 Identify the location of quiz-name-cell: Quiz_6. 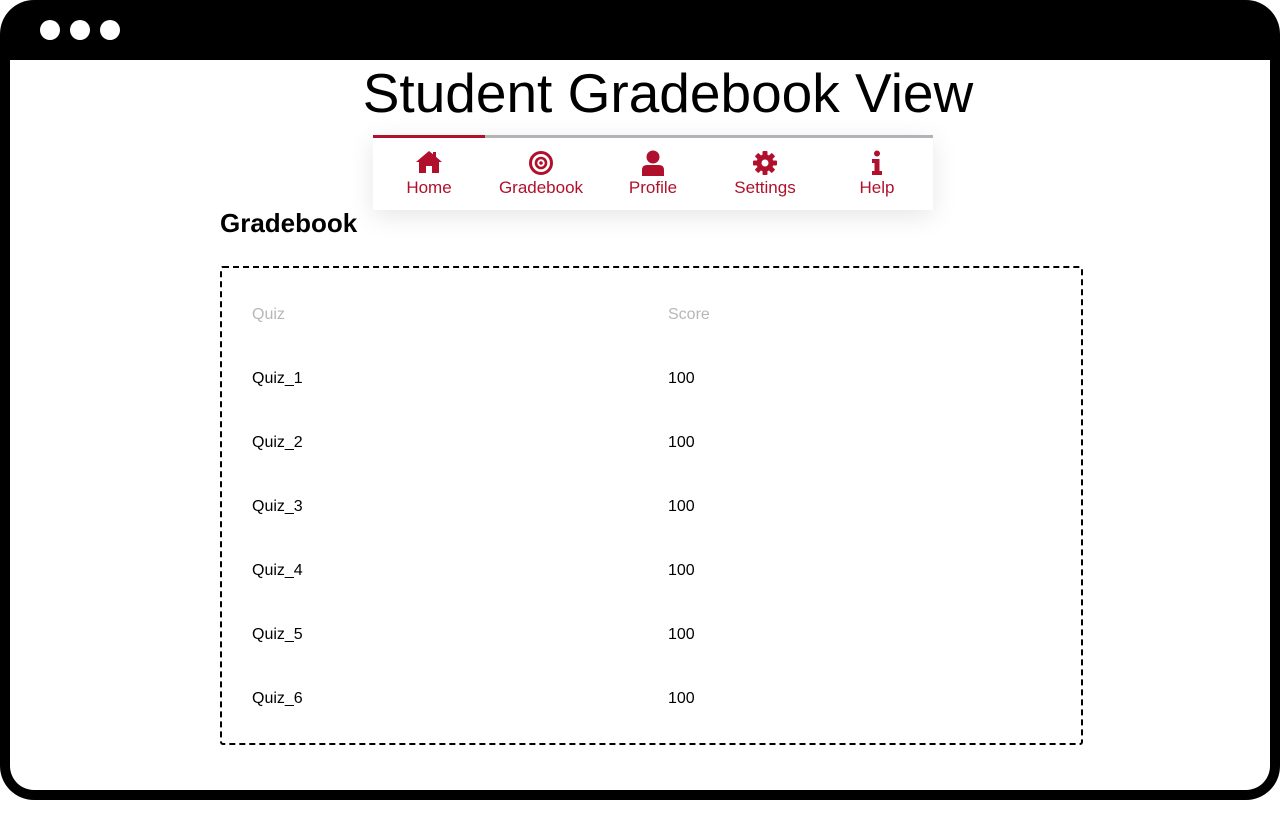
(277, 698).